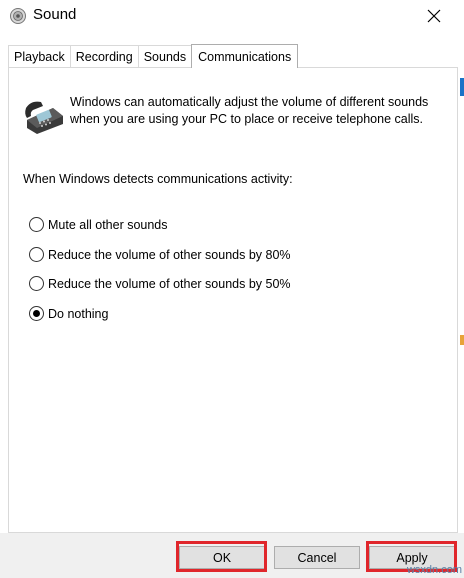  I want to click on option-reduce-80: Reduce the volume of other sounds by 80%, so click(160, 254).